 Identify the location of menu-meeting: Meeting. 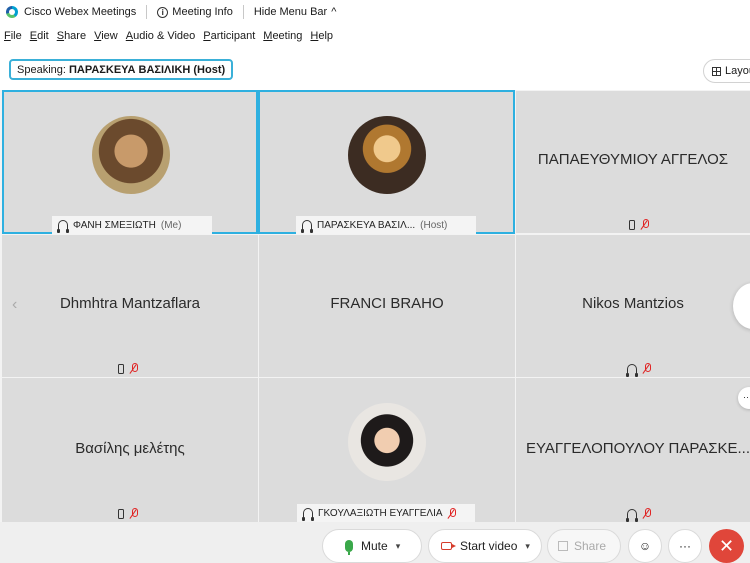
(282, 36).